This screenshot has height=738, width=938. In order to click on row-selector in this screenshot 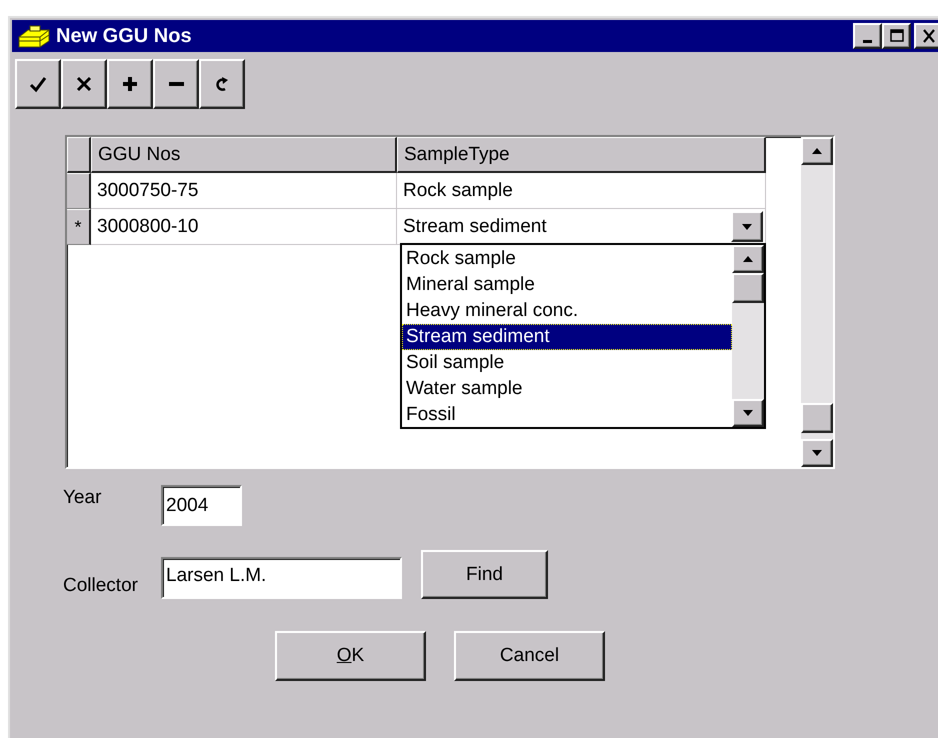, I will do `click(79, 191)`.